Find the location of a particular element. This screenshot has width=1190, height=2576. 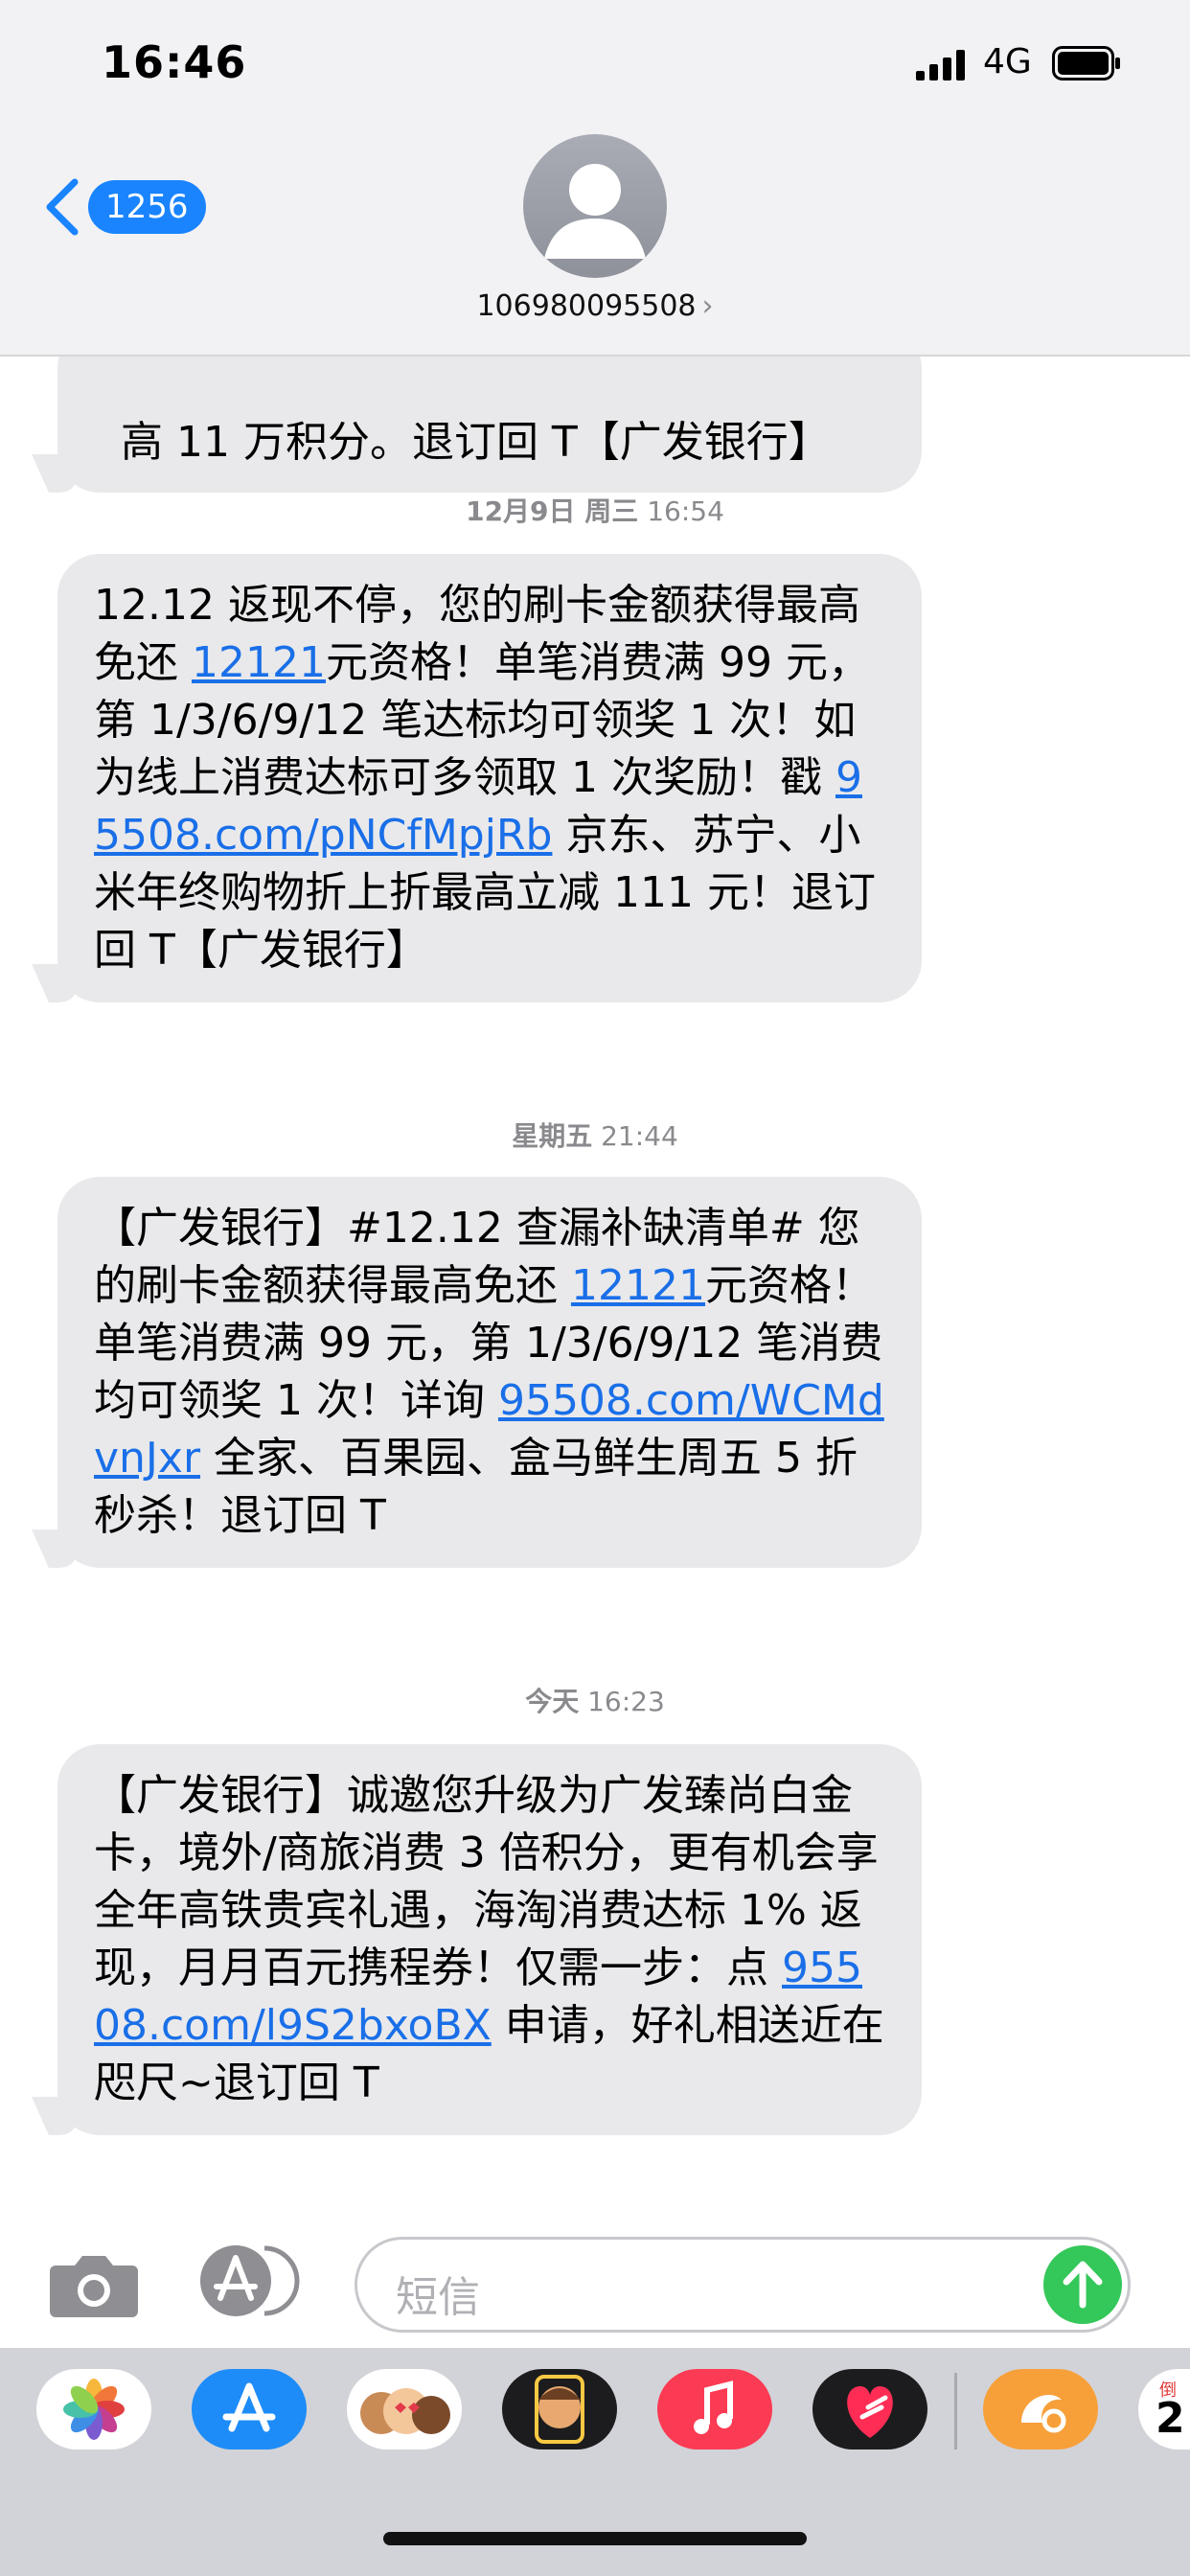

timestamp-day: 今天 is located at coordinates (553, 1701).